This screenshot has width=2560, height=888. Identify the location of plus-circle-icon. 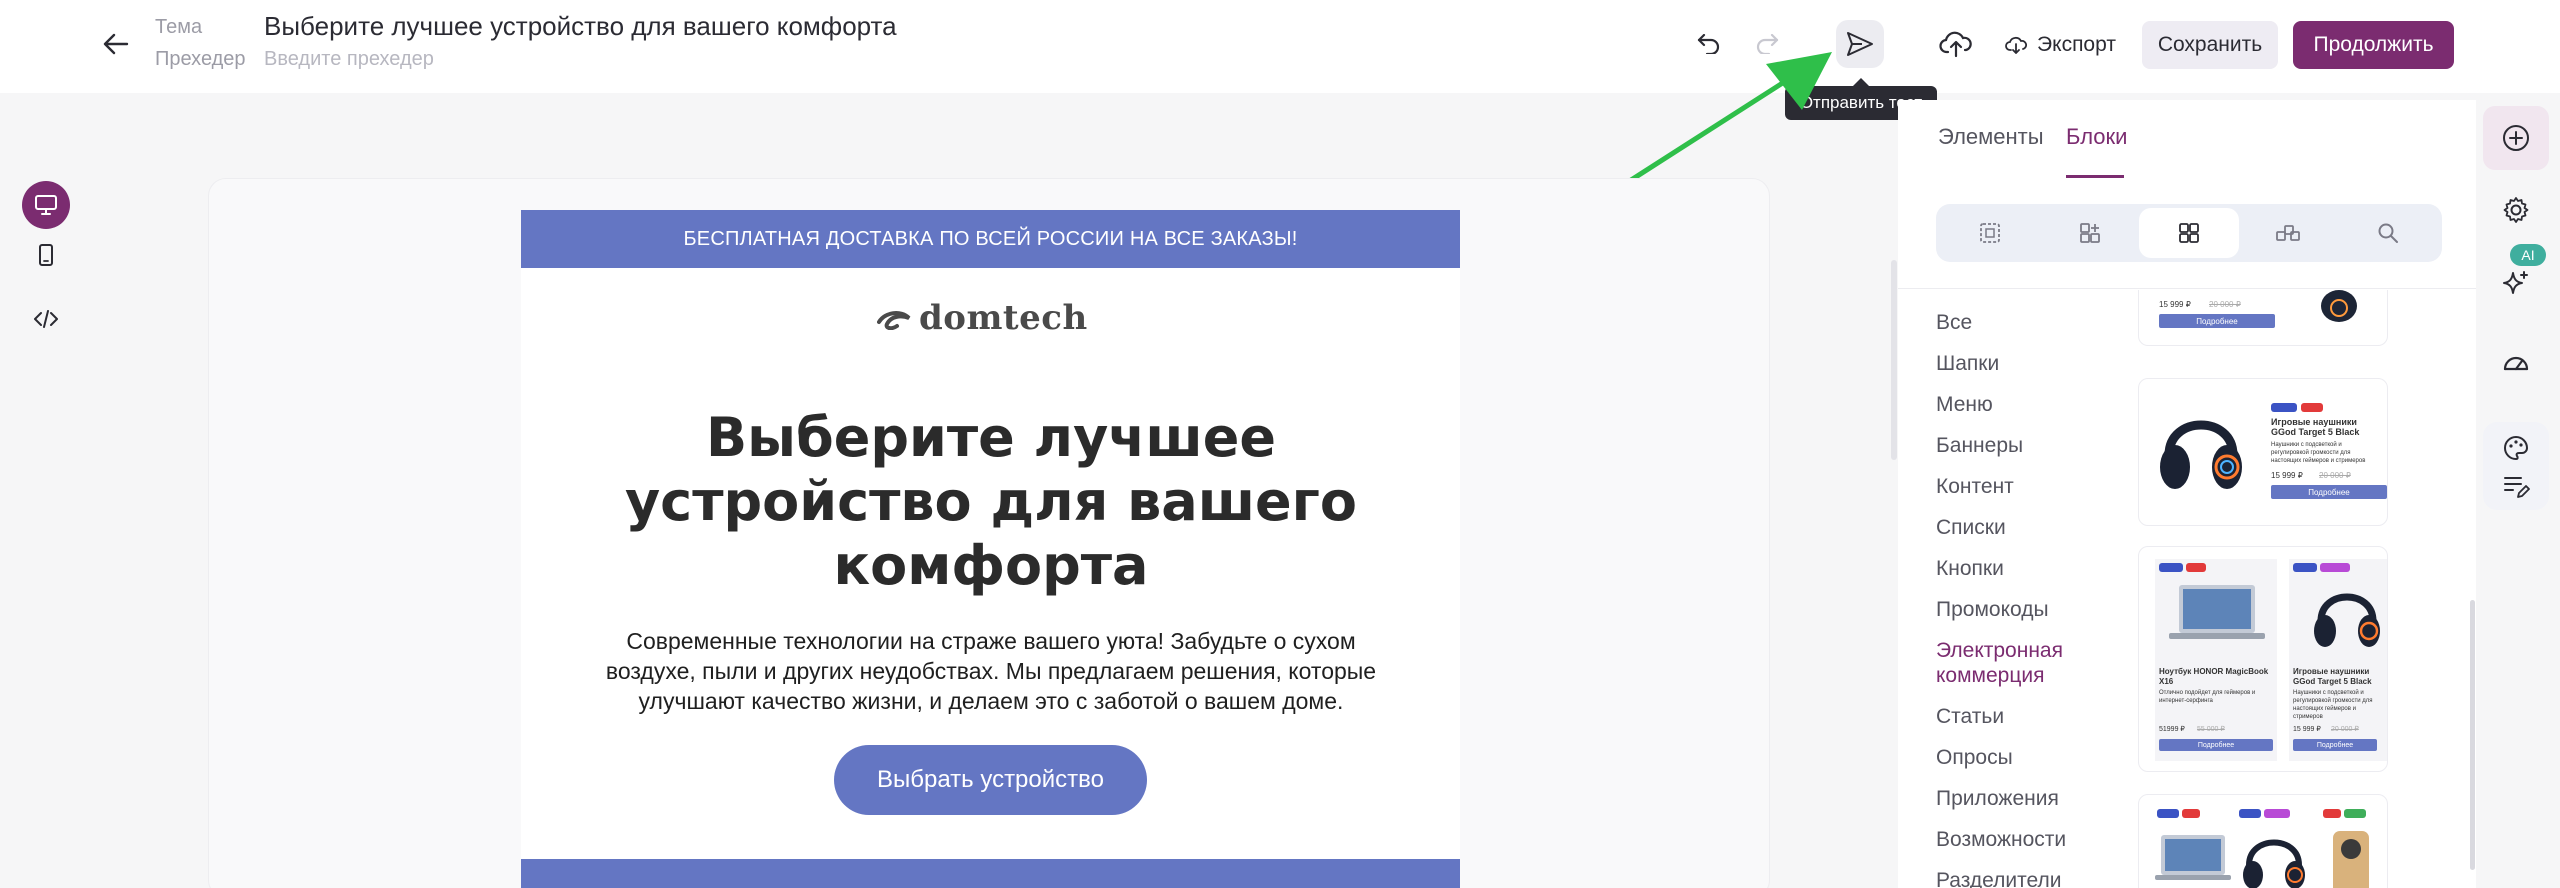
(2516, 138).